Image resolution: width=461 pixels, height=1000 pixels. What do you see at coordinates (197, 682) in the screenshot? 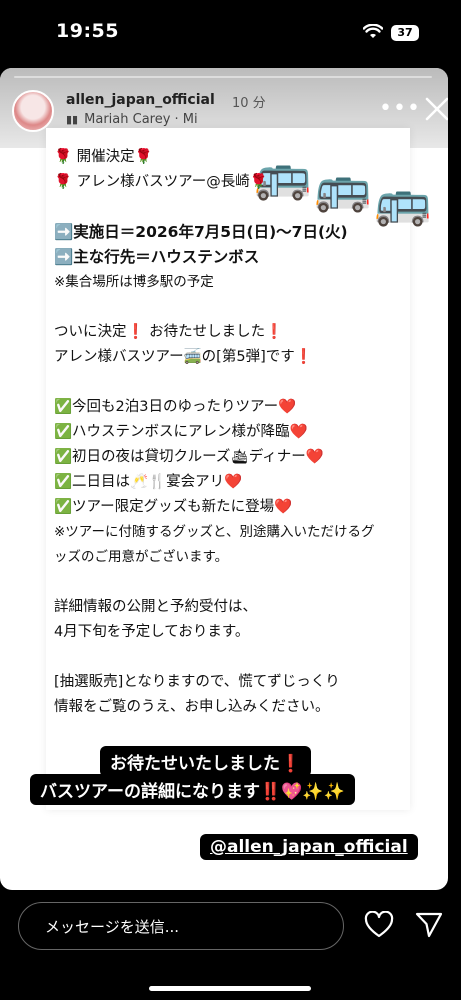
I see `post-line: [抽選販売]となりますので、慌てずじっくり` at bounding box center [197, 682].